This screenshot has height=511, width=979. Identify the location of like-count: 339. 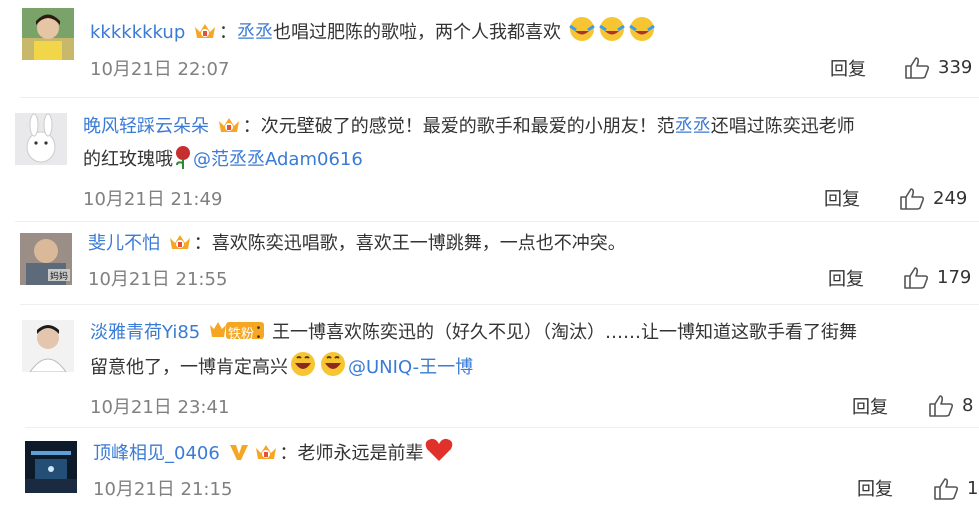
(955, 67).